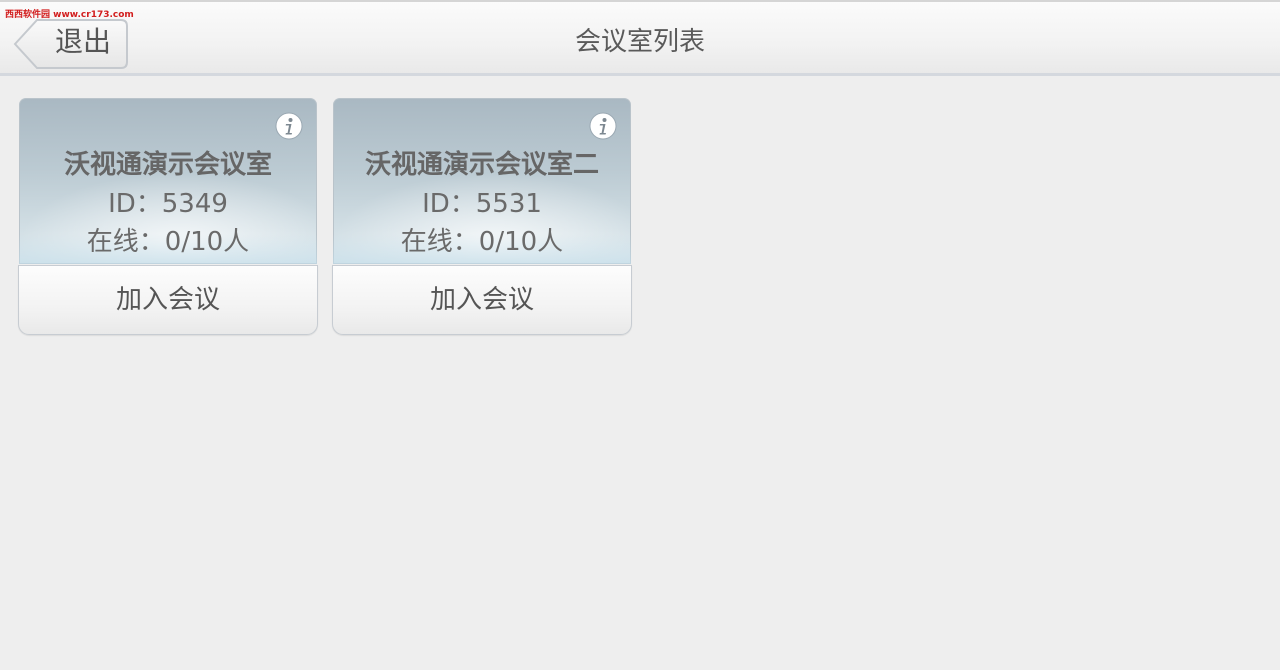 The height and width of the screenshot is (670, 1280). I want to click on room-card: 沃视通演示会议室二 ID：5531 在线：0/10人 加入会议, so click(482, 218).